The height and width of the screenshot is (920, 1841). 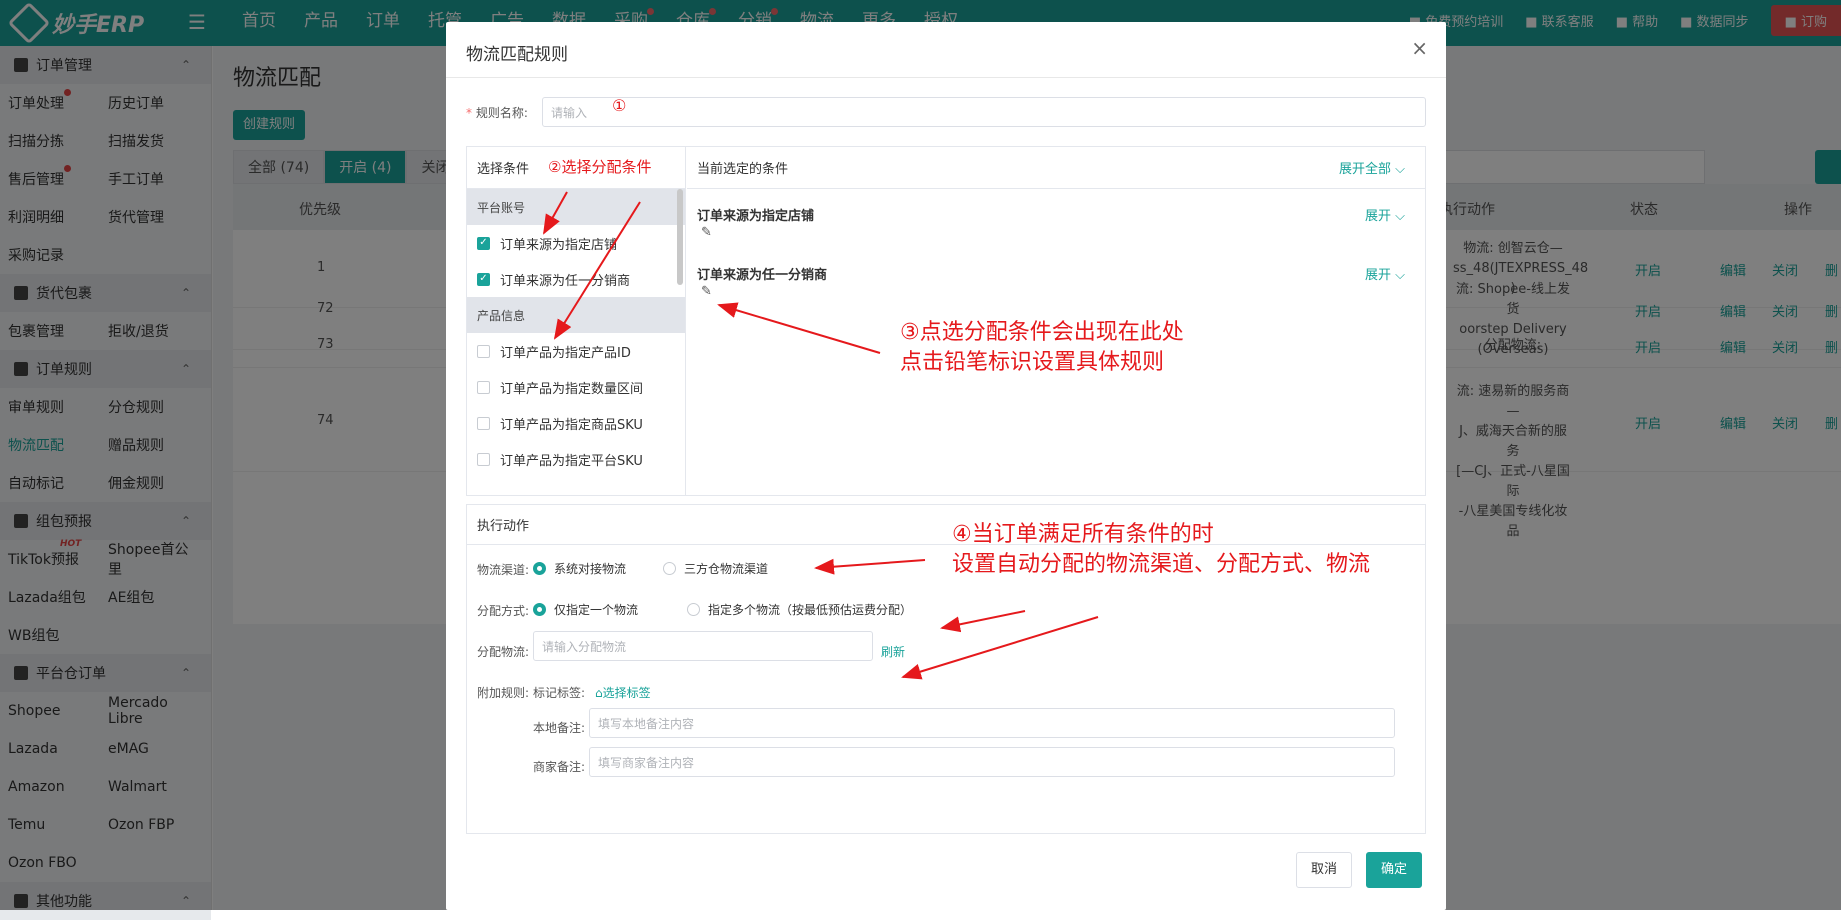 What do you see at coordinates (946, 77) in the screenshot?
I see `divider` at bounding box center [946, 77].